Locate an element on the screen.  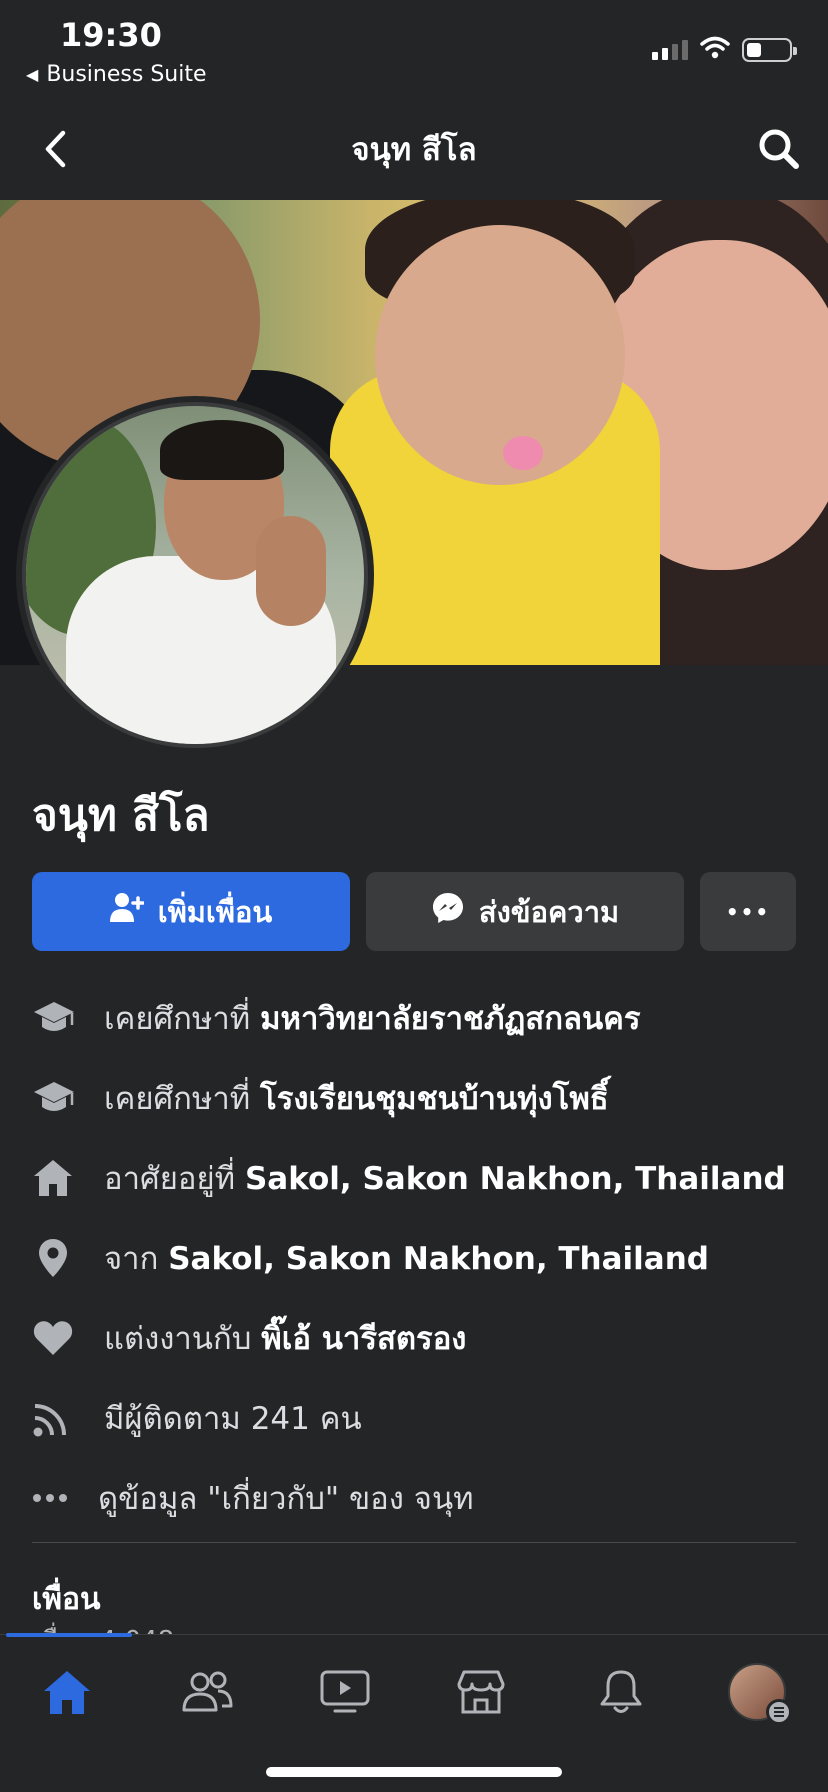
lives-location-link: Sakol, Sakon Nakhon, Thailand is located at coordinates (515, 1179).